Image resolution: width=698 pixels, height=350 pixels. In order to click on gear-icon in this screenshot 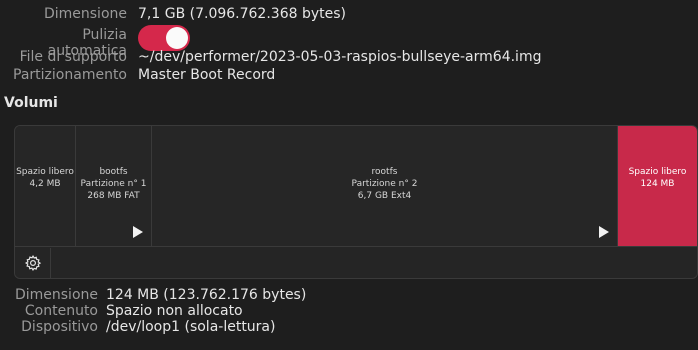, I will do `click(33, 262)`.